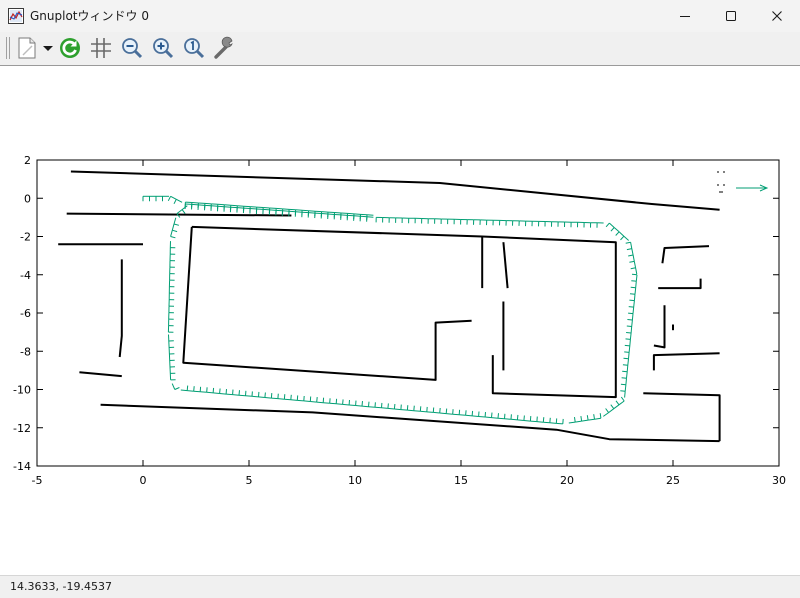 The height and width of the screenshot is (598, 800). I want to click on zoom-previous-button, so click(132, 48).